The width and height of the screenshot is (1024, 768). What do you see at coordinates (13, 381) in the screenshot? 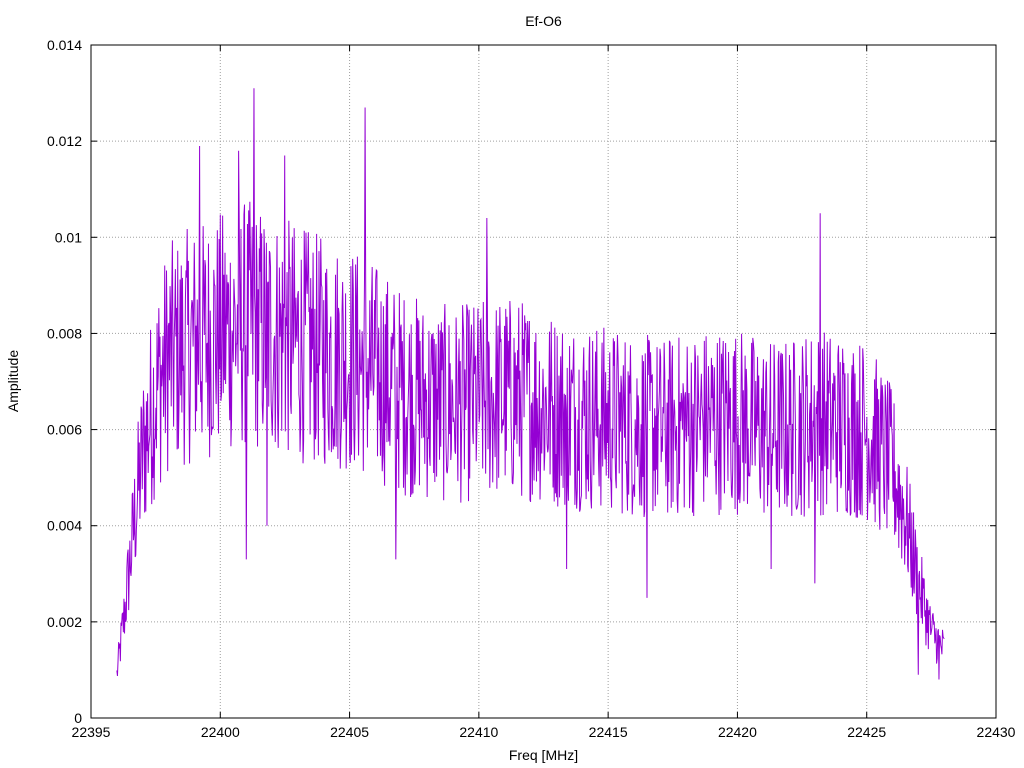
I see `y-axis-label: Amplitude` at bounding box center [13, 381].